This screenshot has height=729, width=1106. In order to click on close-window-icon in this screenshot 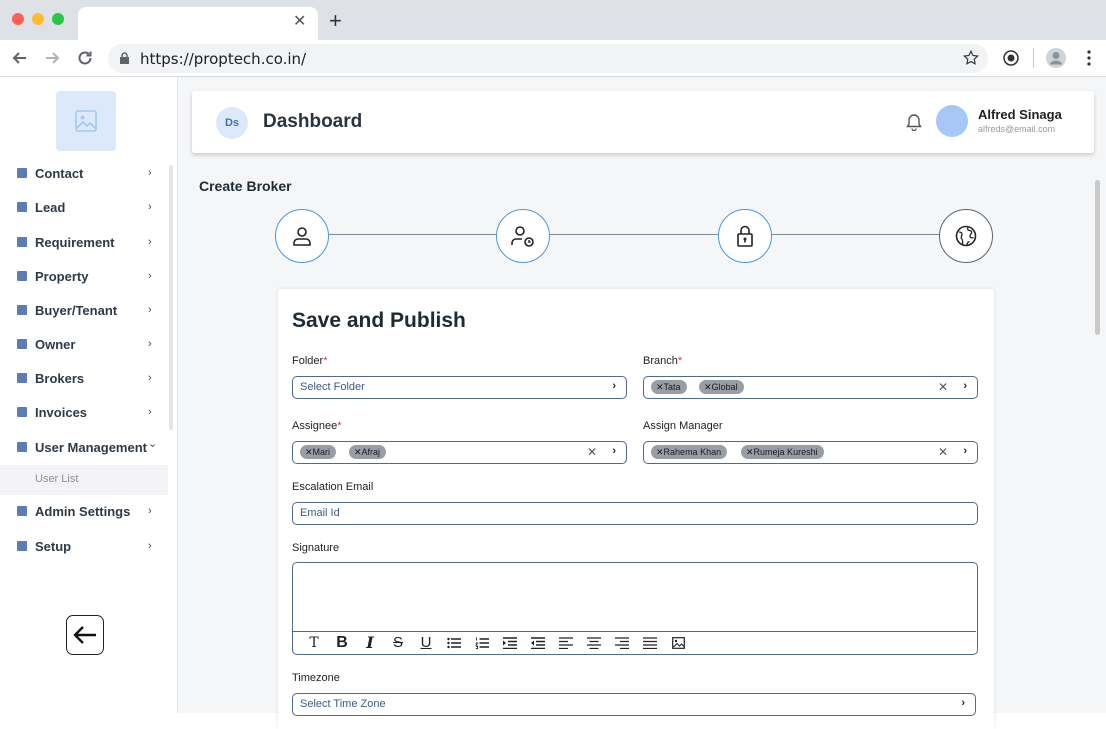, I will do `click(18, 19)`.